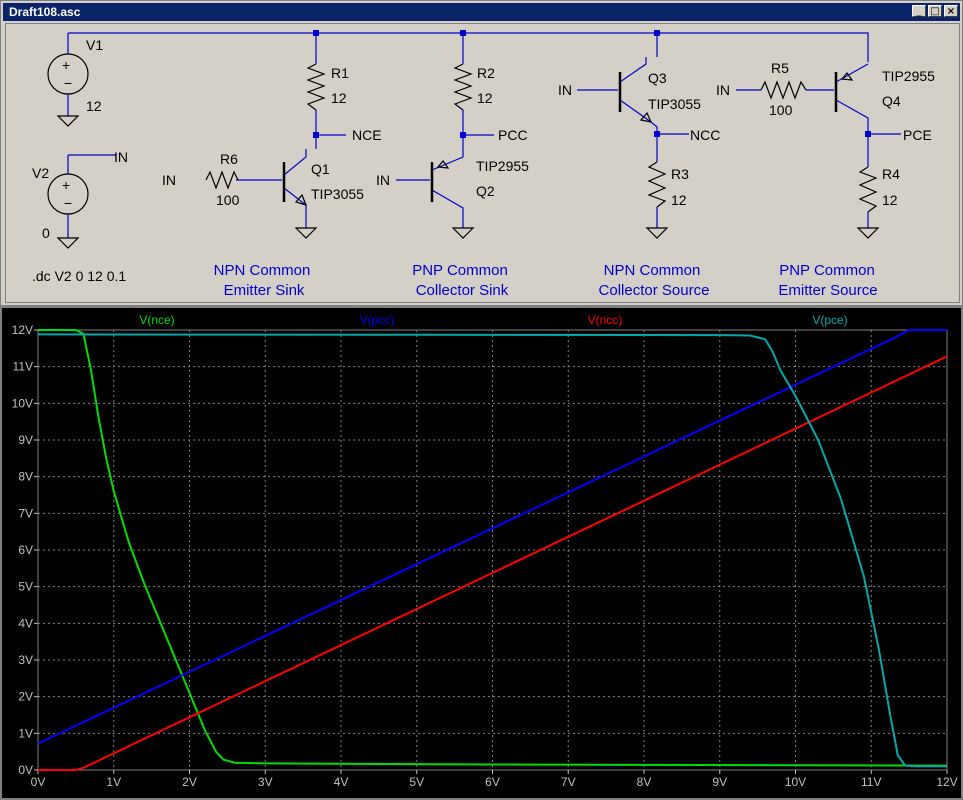  What do you see at coordinates (23, 367) in the screenshot?
I see `y-tick-label: 11V` at bounding box center [23, 367].